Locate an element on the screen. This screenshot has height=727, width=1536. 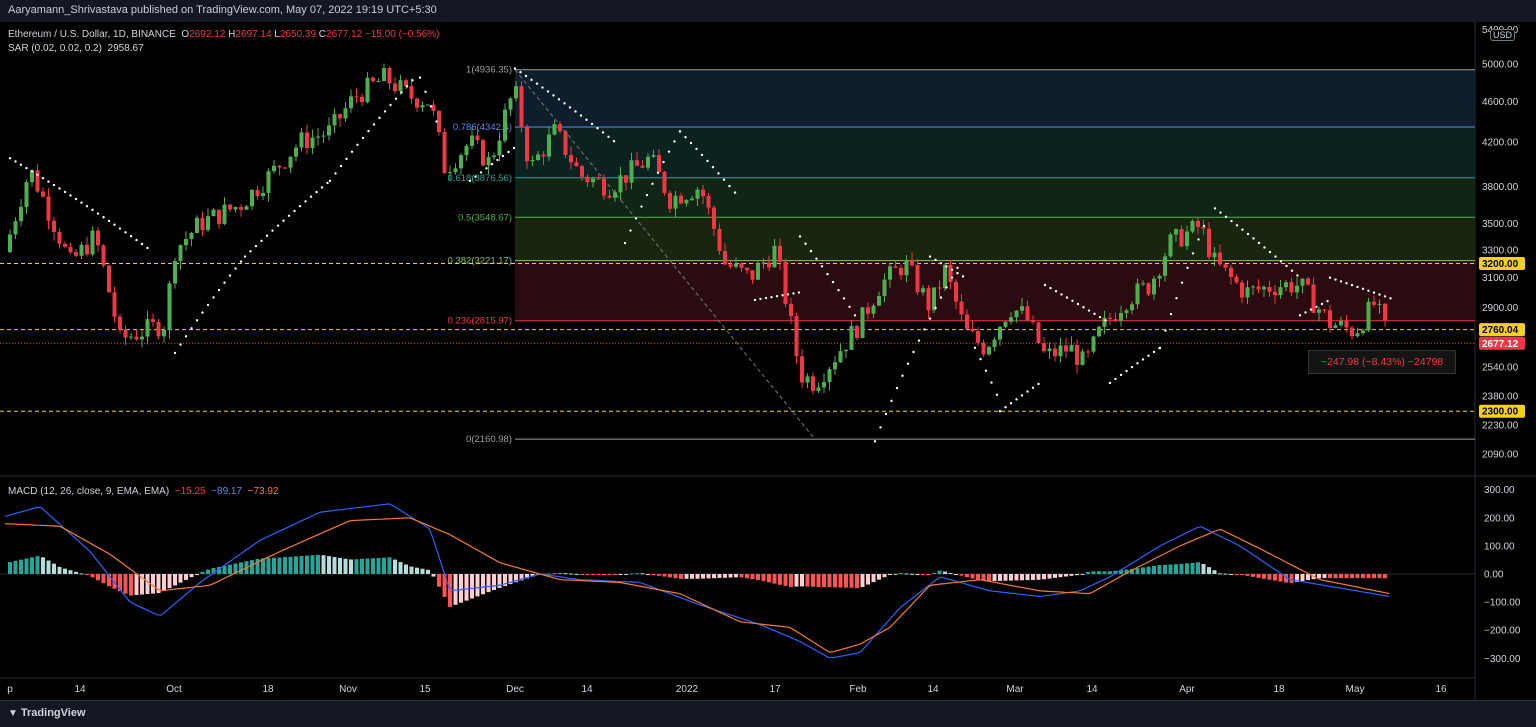
tradingview-logo: ▼ TradingView is located at coordinates (47, 713).